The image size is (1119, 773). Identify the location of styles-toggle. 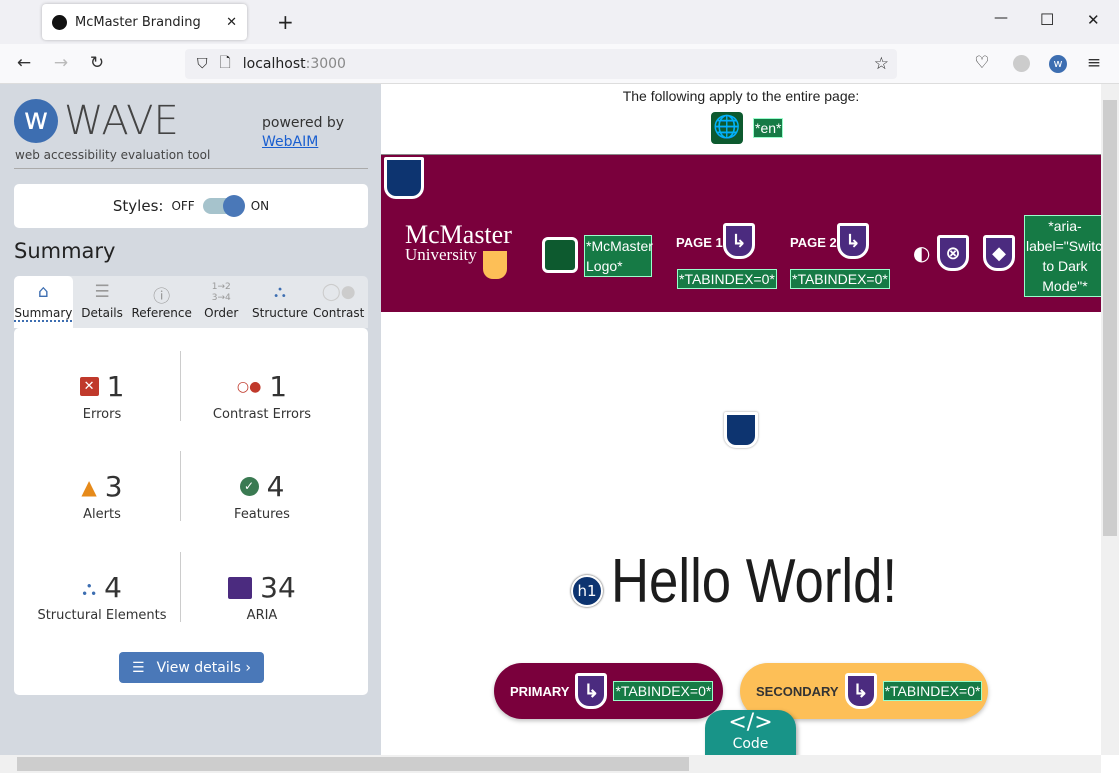
(223, 206).